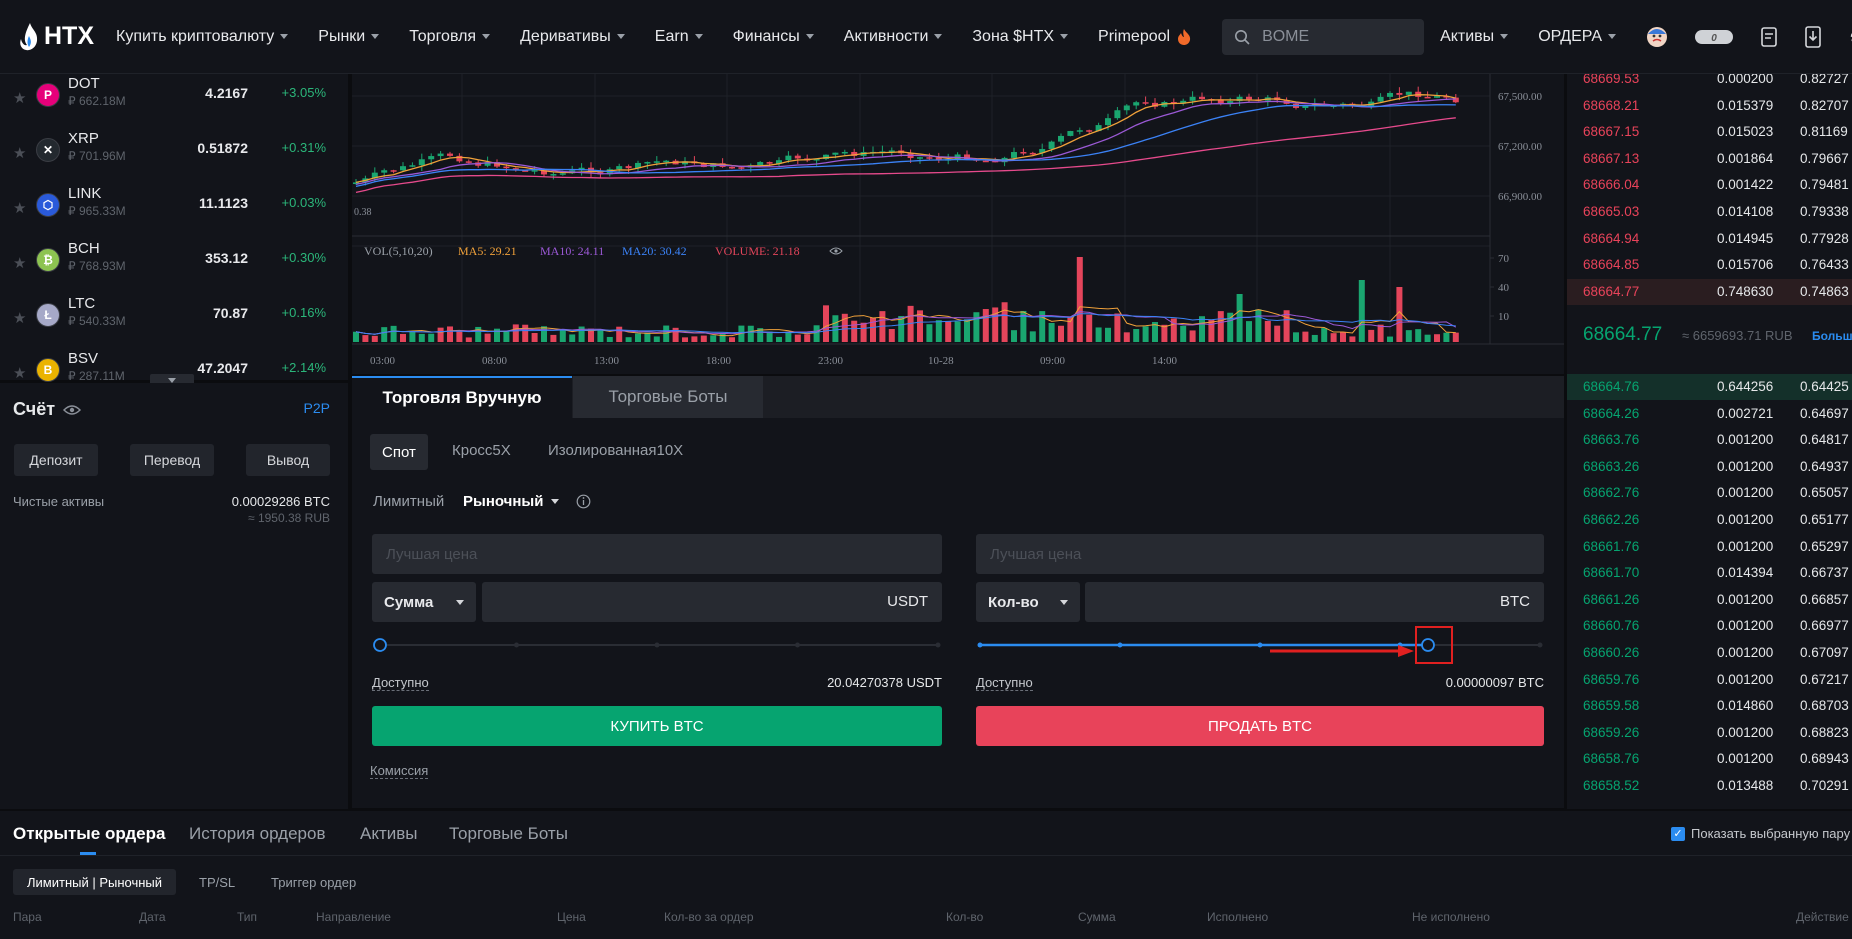 The image size is (1852, 939). I want to click on search-input, so click(1337, 36).